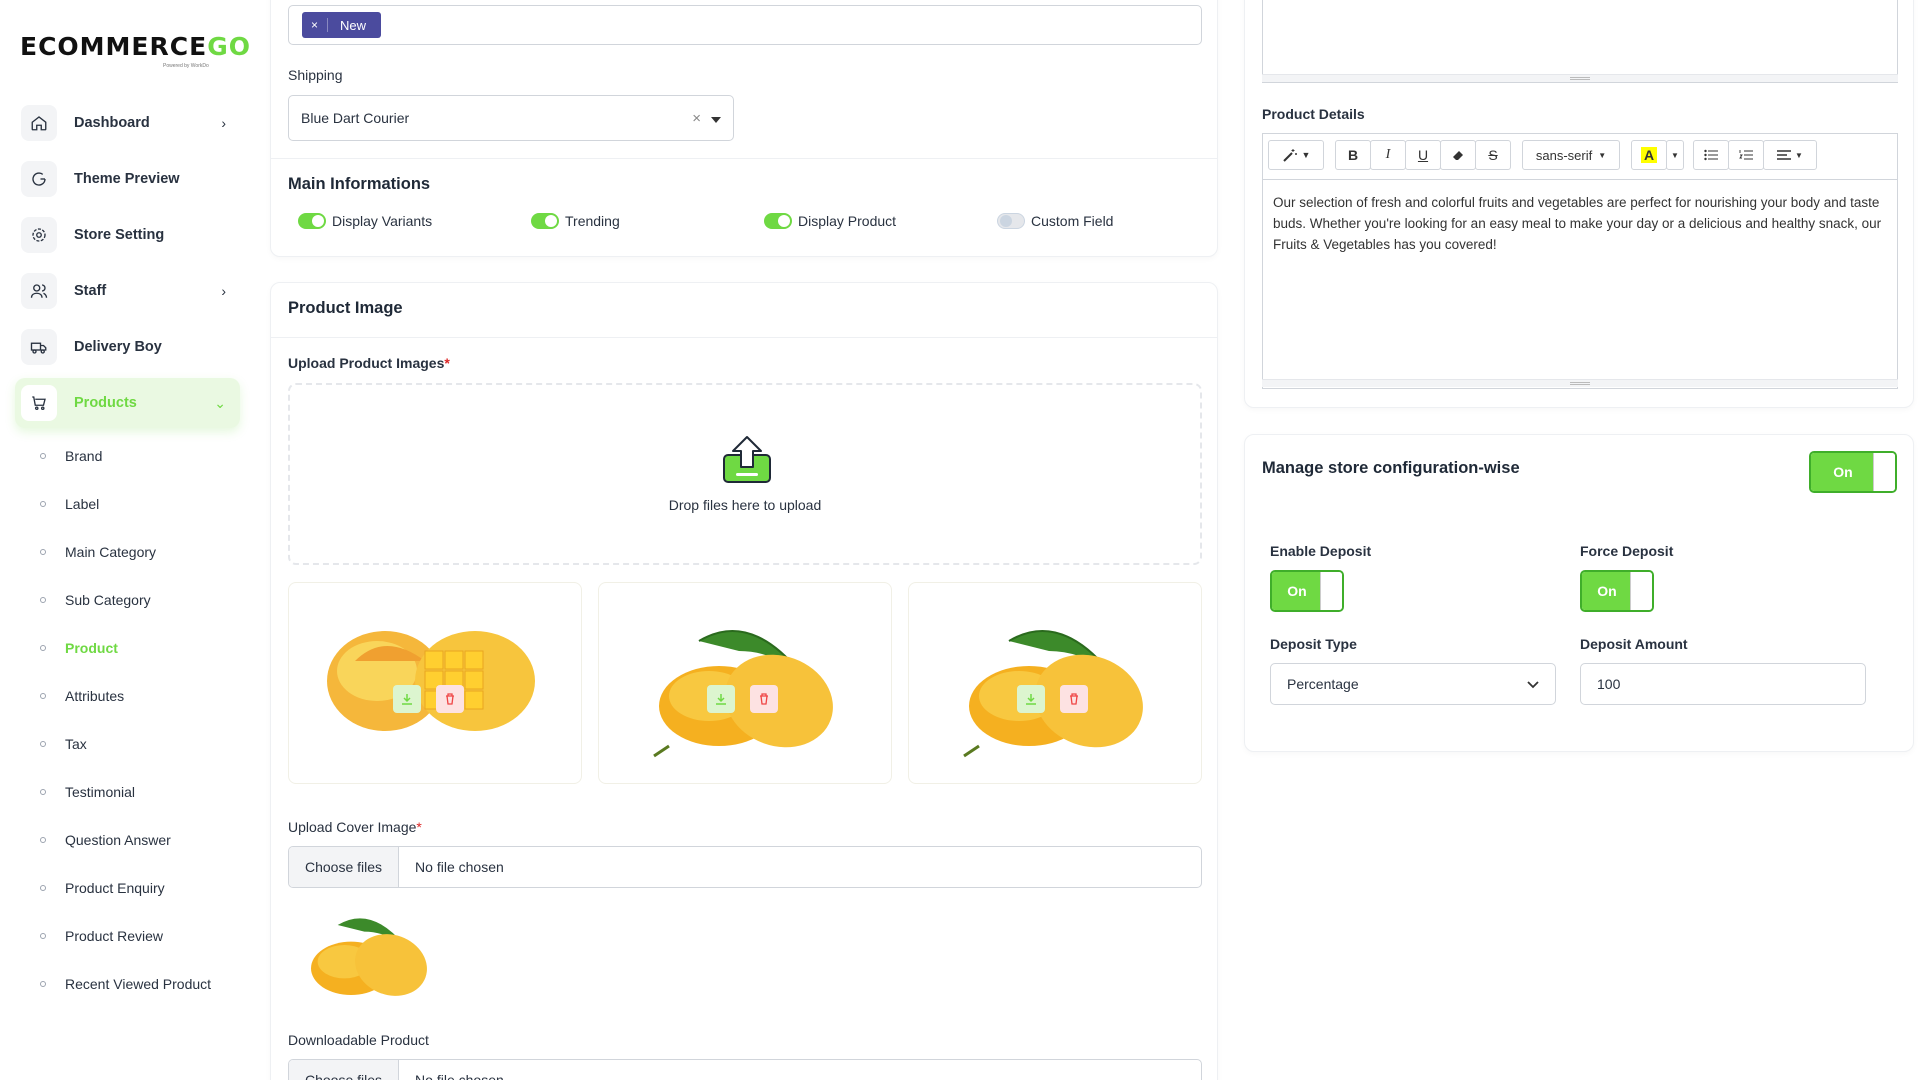 This screenshot has height=1080, width=1920. Describe the element at coordinates (1634, 644) in the screenshot. I see `deposit-amount-label: Deposit Amount` at that location.